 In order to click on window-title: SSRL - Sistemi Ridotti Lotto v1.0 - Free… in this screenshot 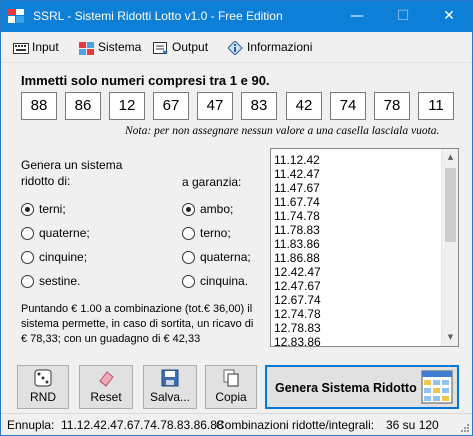, I will do `click(158, 16)`.